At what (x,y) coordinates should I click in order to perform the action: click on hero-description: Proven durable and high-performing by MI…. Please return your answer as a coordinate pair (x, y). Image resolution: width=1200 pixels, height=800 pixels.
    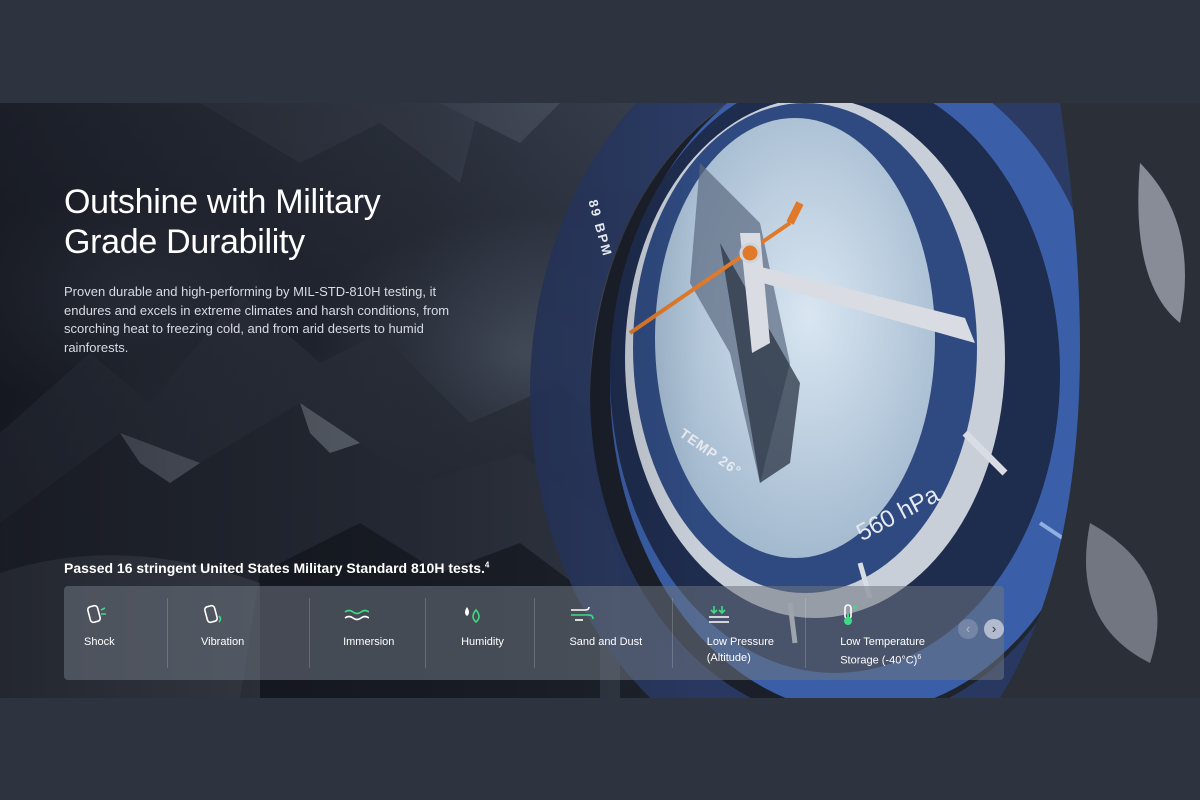
    Looking at the image, I should click on (257, 319).